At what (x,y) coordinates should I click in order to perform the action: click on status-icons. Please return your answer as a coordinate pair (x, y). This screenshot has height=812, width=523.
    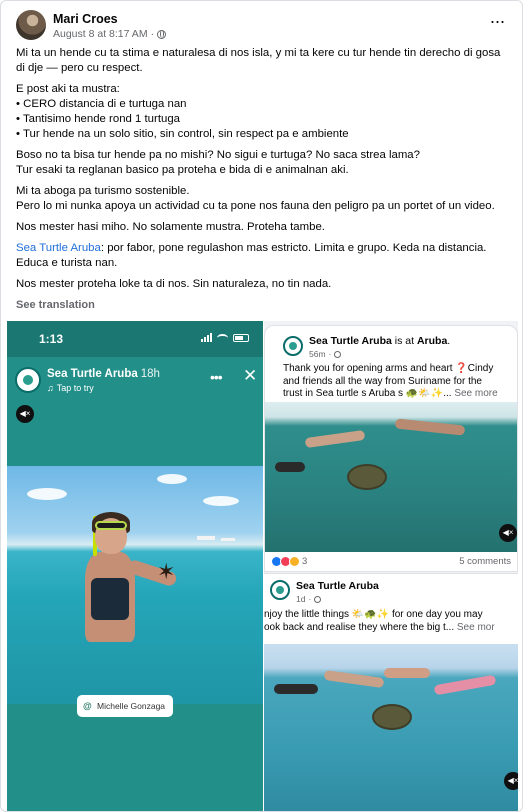
    Looking at the image, I should click on (225, 337).